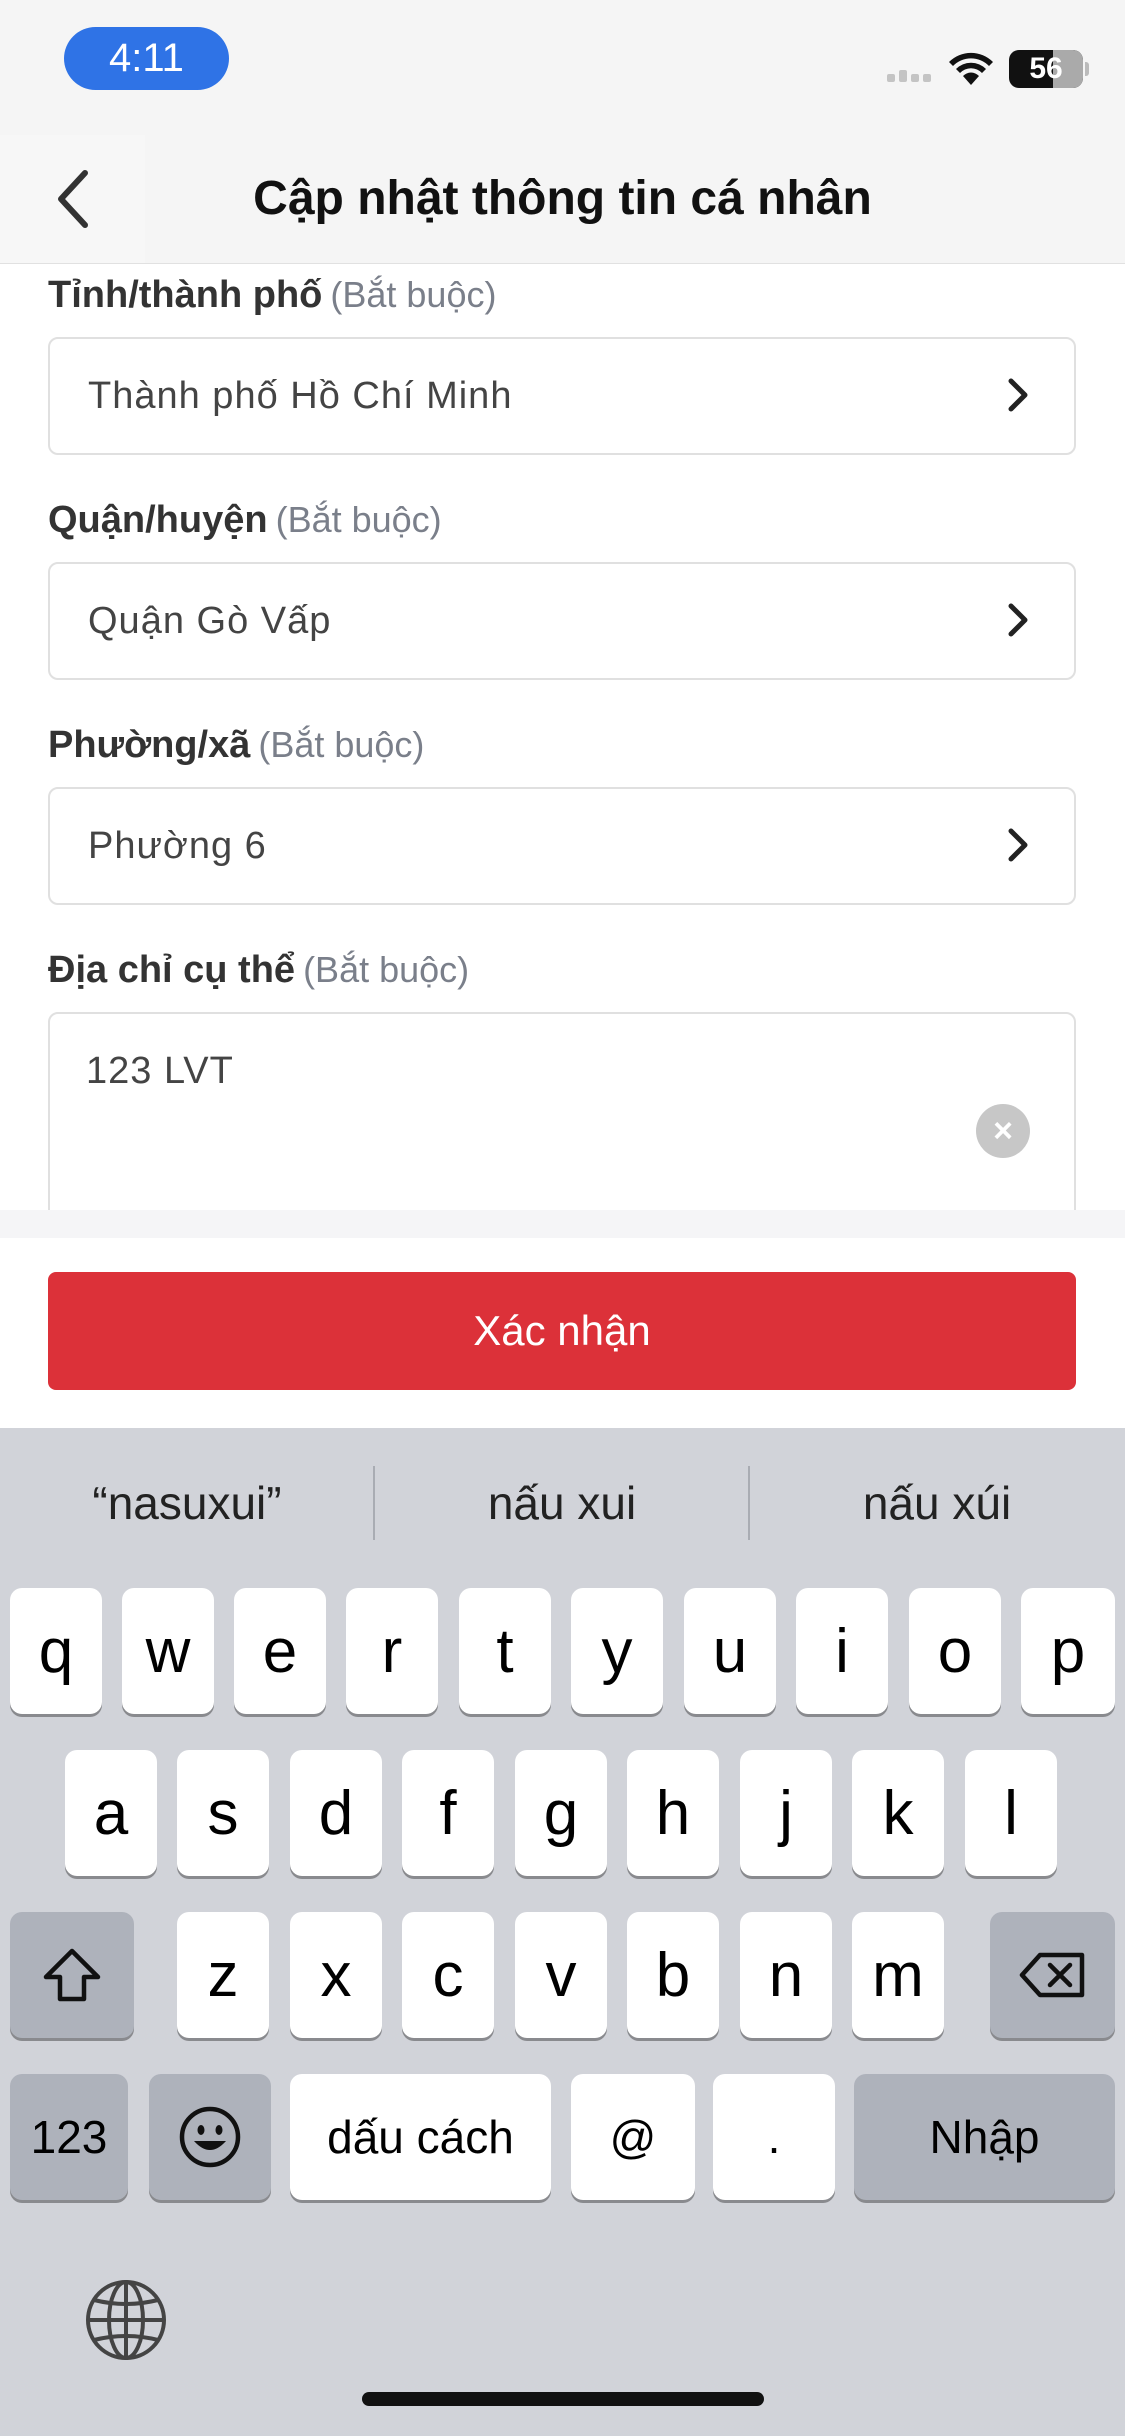 The image size is (1125, 2436). Describe the element at coordinates (563, 2399) in the screenshot. I see `home-indicator` at that location.